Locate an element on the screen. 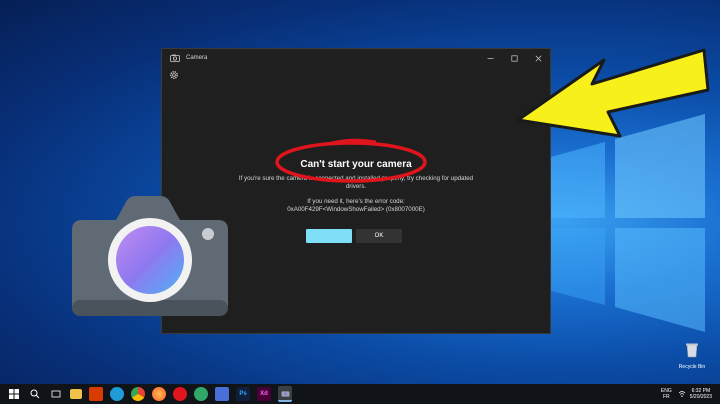 The width and height of the screenshot is (720, 404). vpn-app-button is located at coordinates (222, 394).